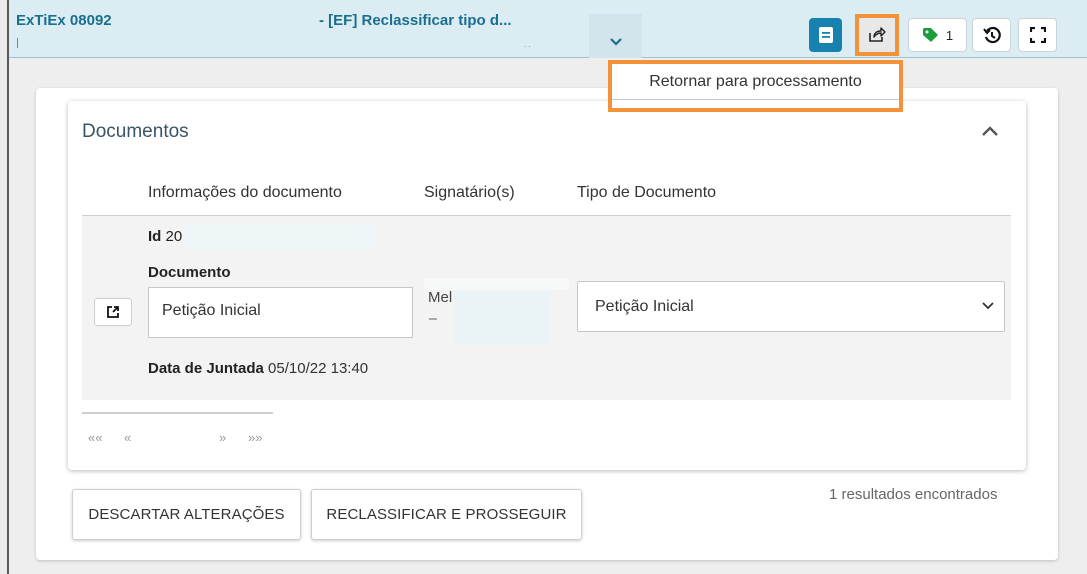 Image resolution: width=1087 pixels, height=574 pixels. I want to click on external-link-icon, so click(113, 312).